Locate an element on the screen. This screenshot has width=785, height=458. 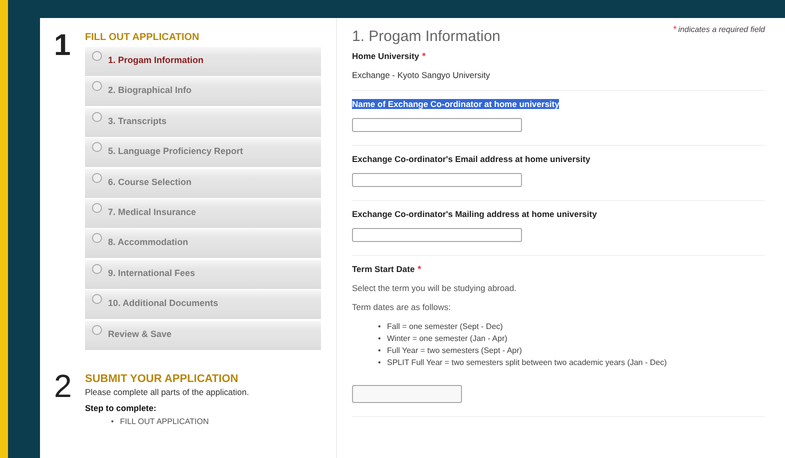
step-number: 1 is located at coordinates (63, 48).